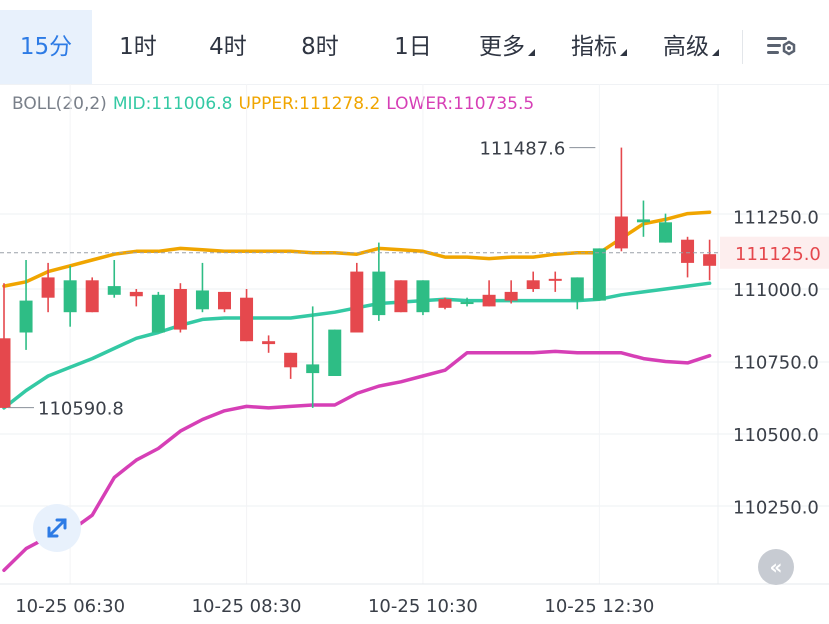 Image resolution: width=829 pixels, height=624 pixels. What do you see at coordinates (776, 363) in the screenshot?
I see `y-tick-label: 110750.0` at bounding box center [776, 363].